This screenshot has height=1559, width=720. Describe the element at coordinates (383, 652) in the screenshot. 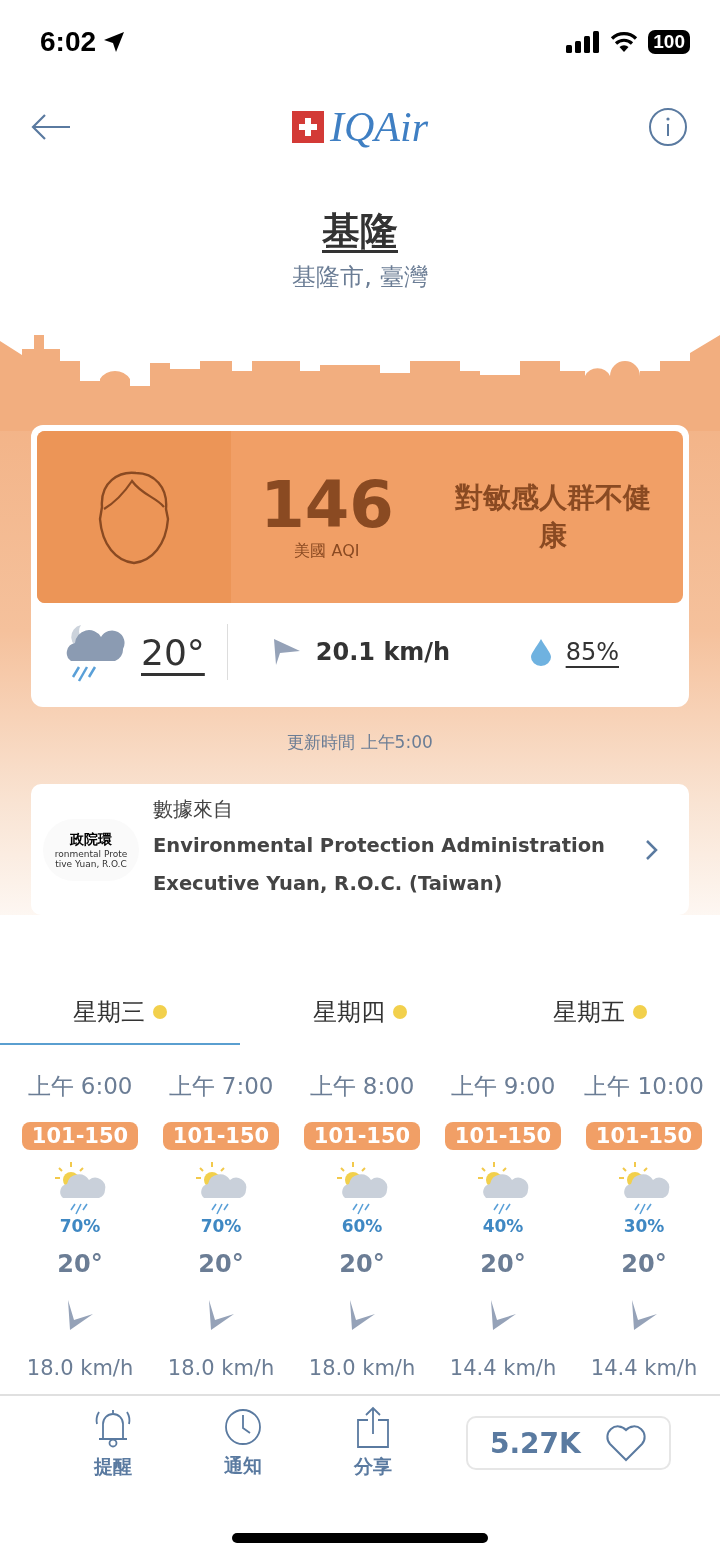

I see `wind-speed: 20.1 km/h` at that location.